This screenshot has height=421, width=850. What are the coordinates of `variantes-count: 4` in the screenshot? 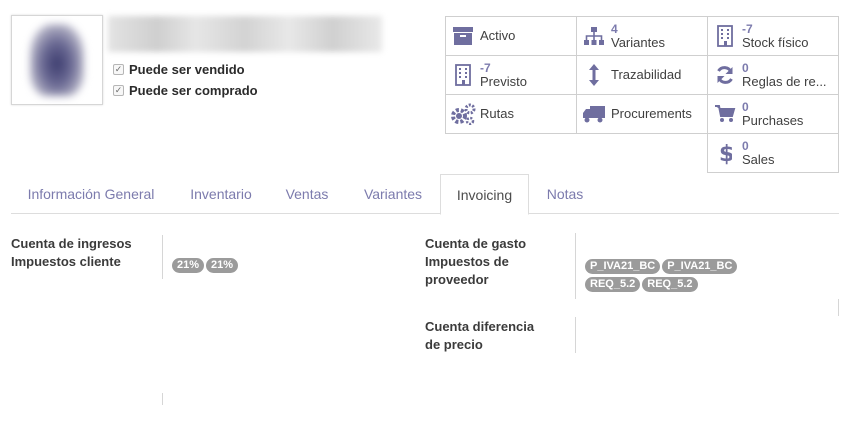 It's located at (614, 29).